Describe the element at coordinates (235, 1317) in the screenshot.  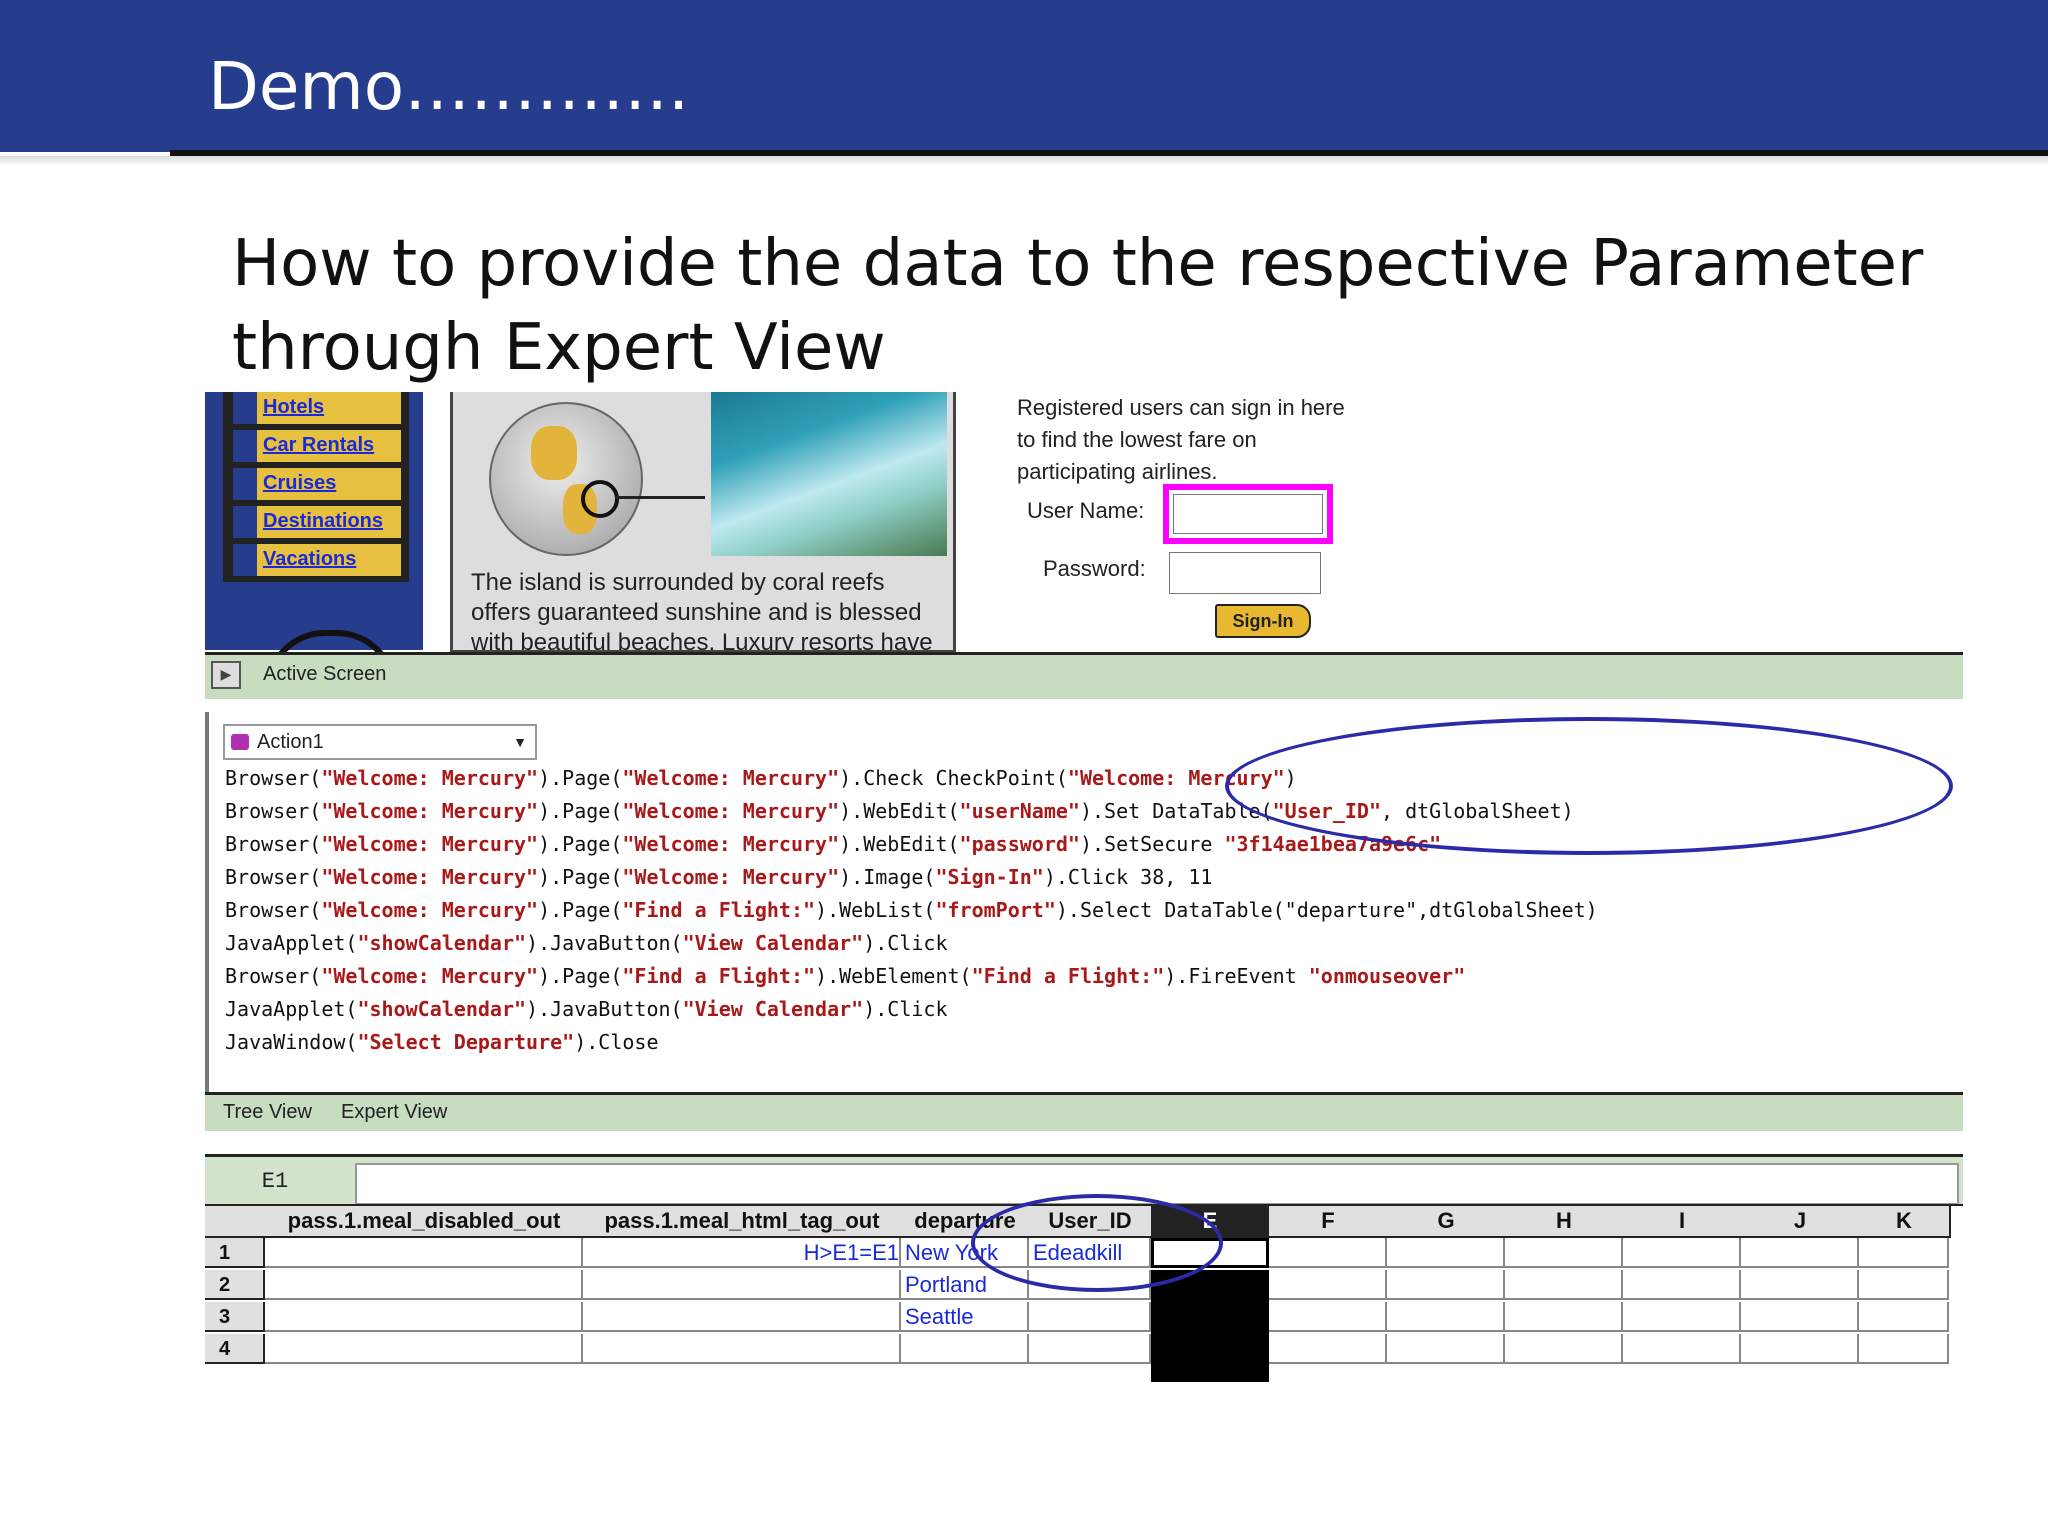
I see `row-header: 3` at that location.